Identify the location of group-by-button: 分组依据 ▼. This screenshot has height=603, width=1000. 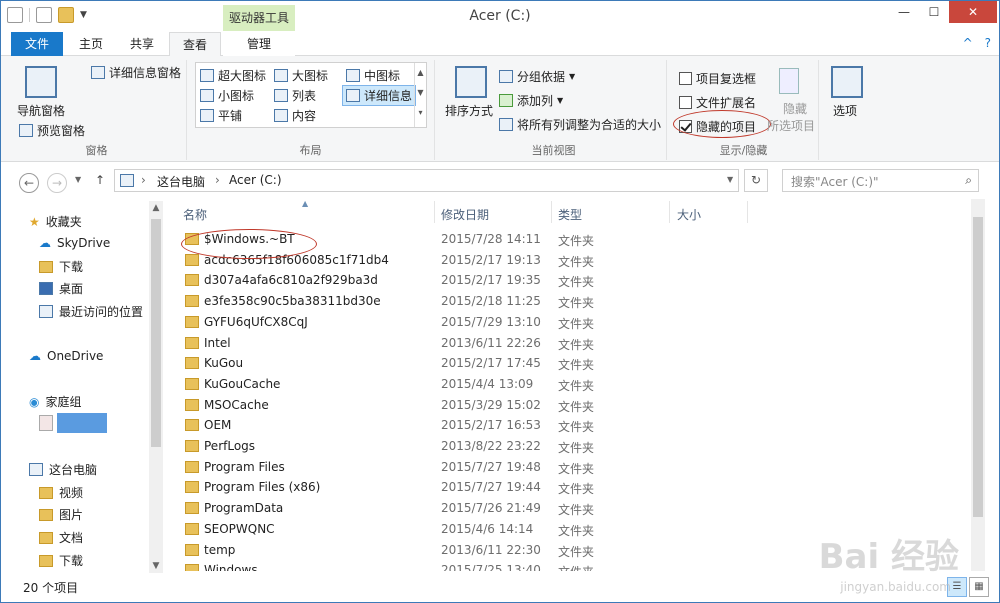
(537, 76).